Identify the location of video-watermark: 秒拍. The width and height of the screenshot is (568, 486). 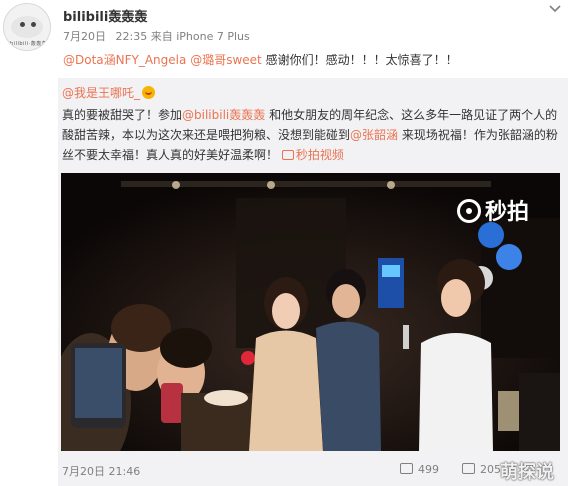
(493, 210).